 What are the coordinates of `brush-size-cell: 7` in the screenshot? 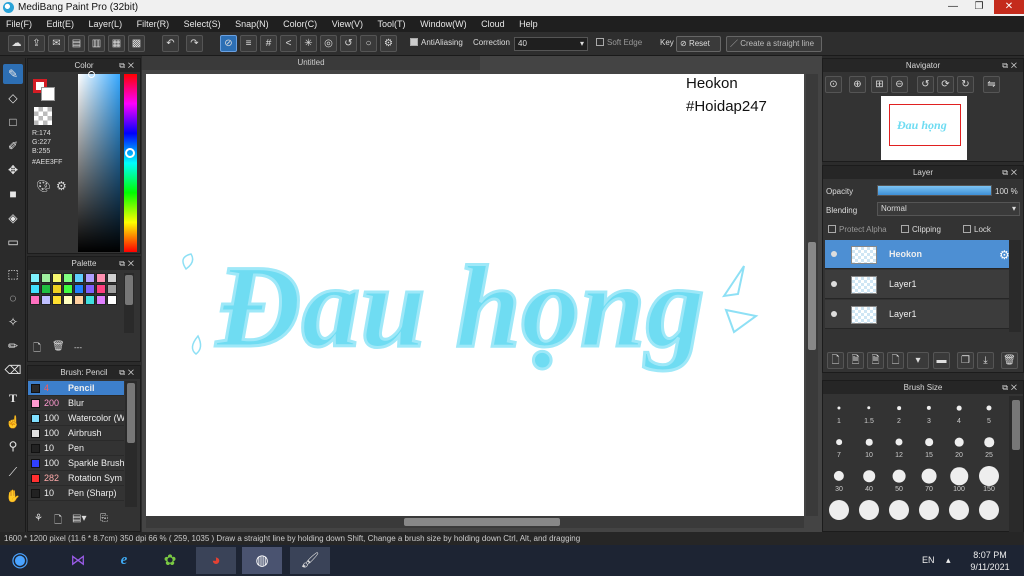 It's located at (839, 445).